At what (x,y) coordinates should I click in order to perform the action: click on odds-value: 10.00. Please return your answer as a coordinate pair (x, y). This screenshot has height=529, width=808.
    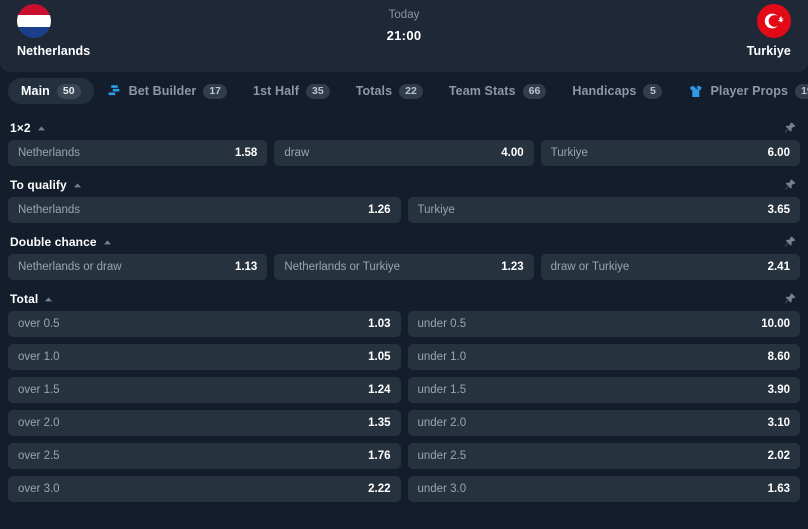
    Looking at the image, I should click on (775, 324).